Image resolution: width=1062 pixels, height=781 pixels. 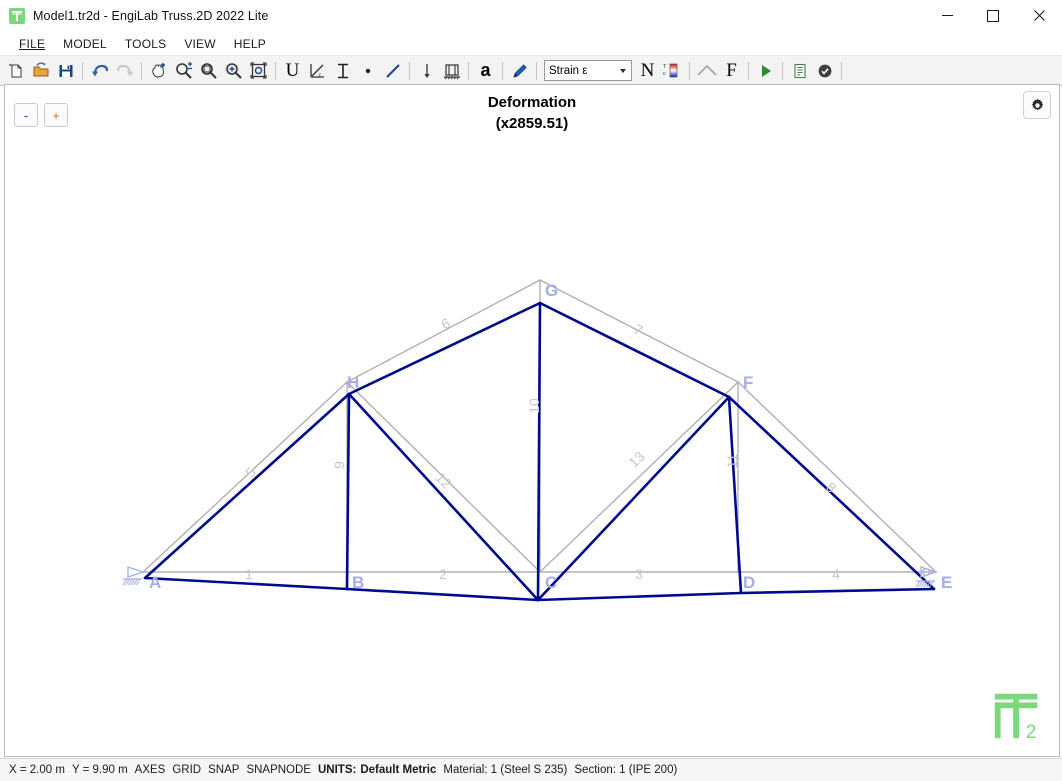 I want to click on status-units-value: Default Metric, so click(x=398, y=770).